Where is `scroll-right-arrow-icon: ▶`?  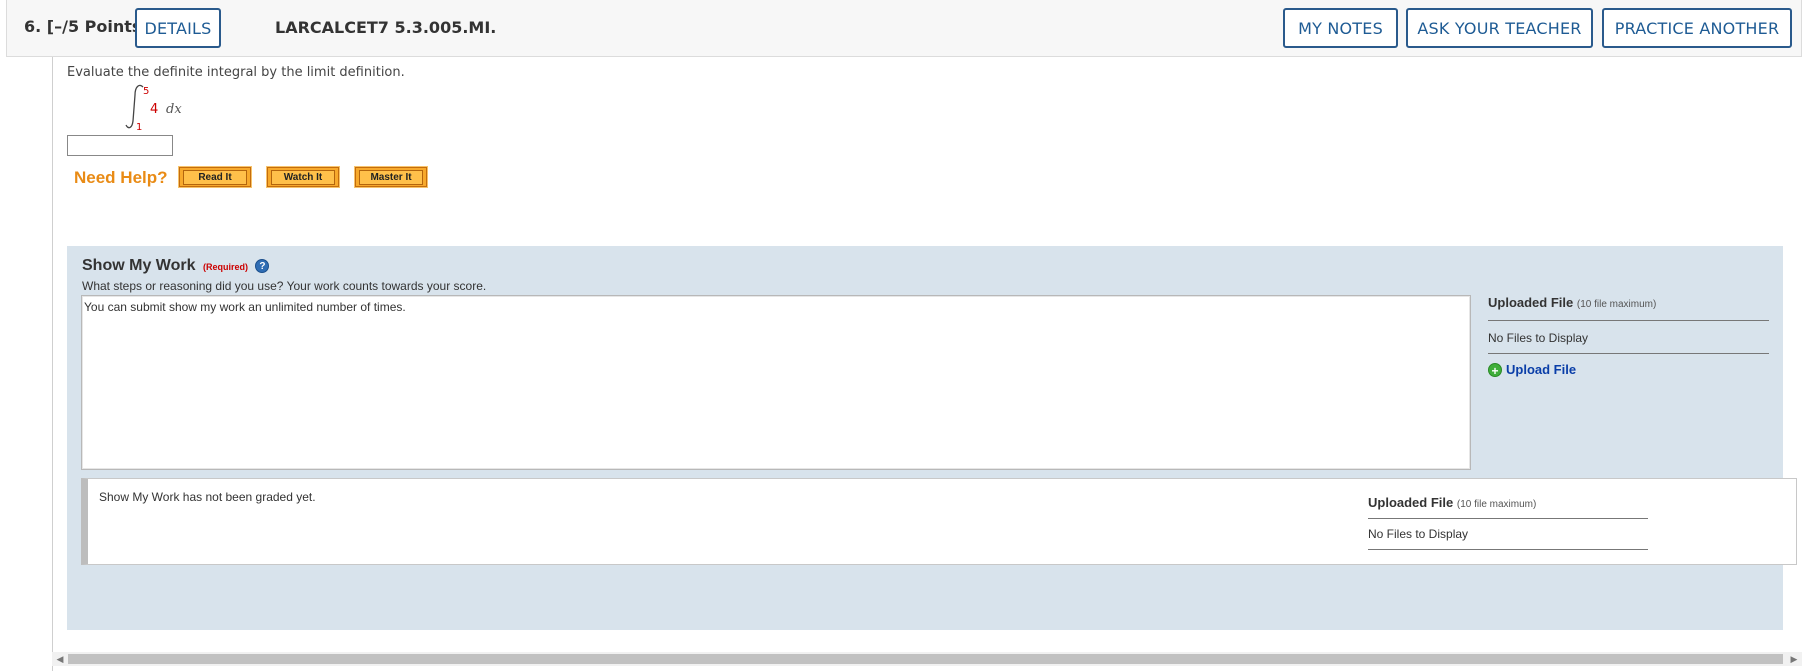 scroll-right-arrow-icon: ▶ is located at coordinates (1794, 659).